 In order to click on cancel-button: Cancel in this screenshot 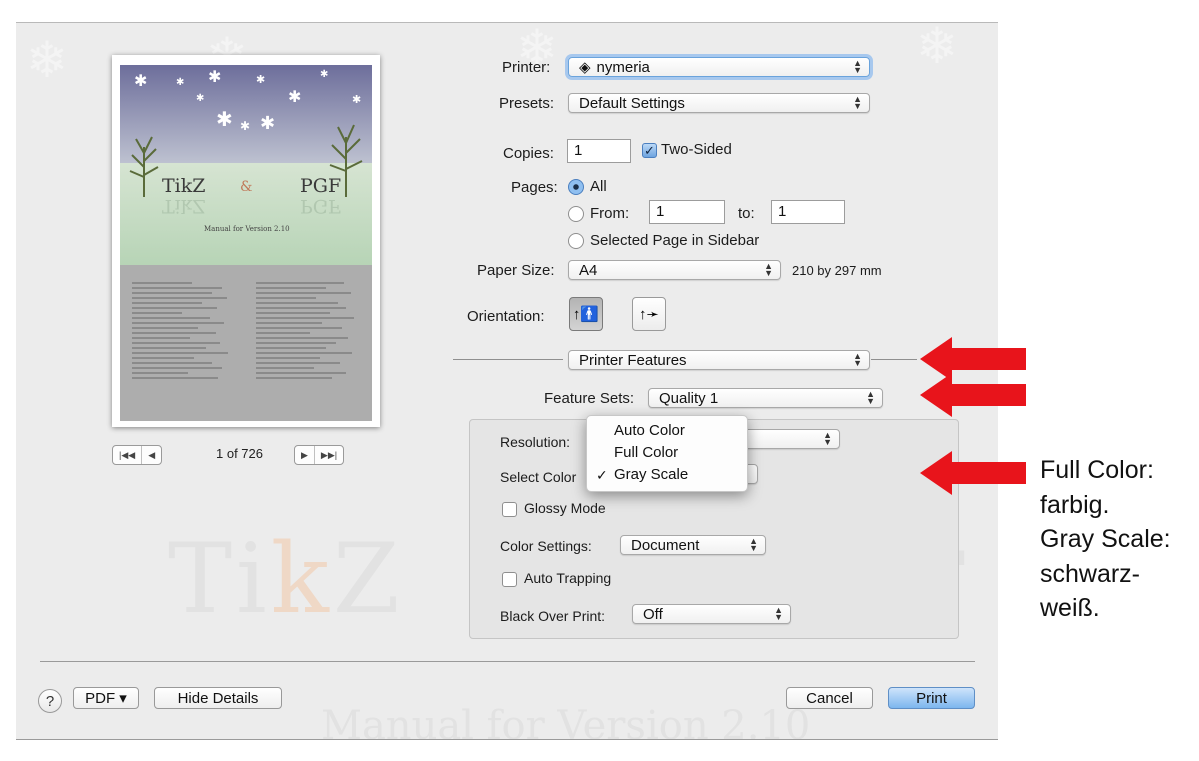, I will do `click(829, 698)`.